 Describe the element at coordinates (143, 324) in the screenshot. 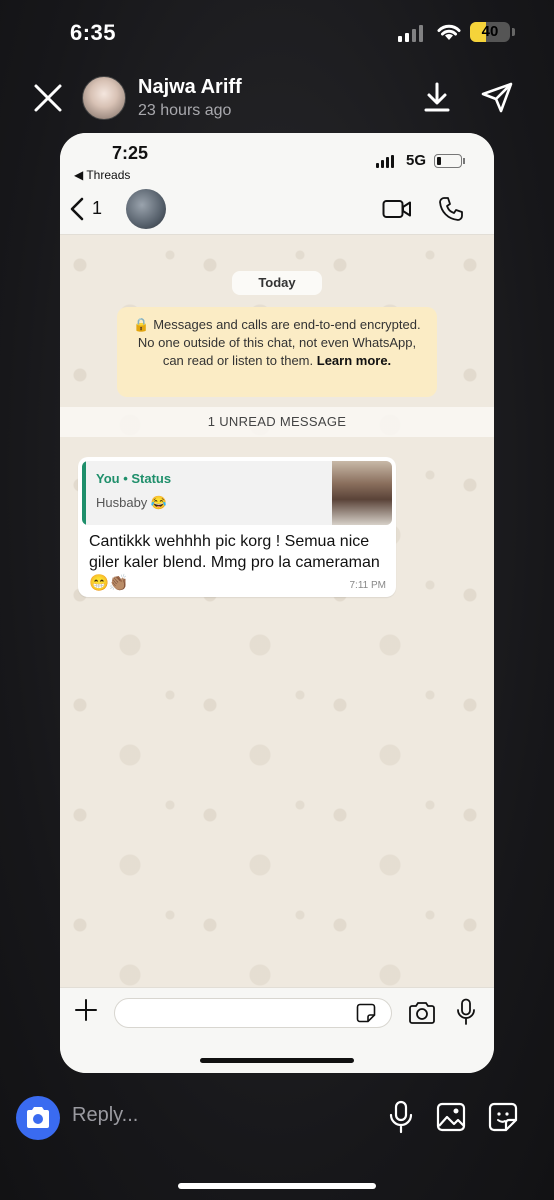

I see `lock-icon: 🔒` at that location.